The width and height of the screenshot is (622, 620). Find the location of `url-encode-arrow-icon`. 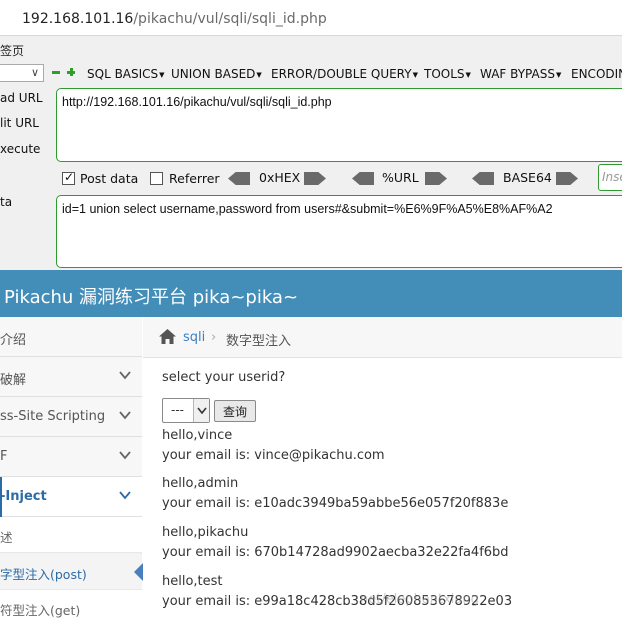

url-encode-arrow-icon is located at coordinates (436, 178).